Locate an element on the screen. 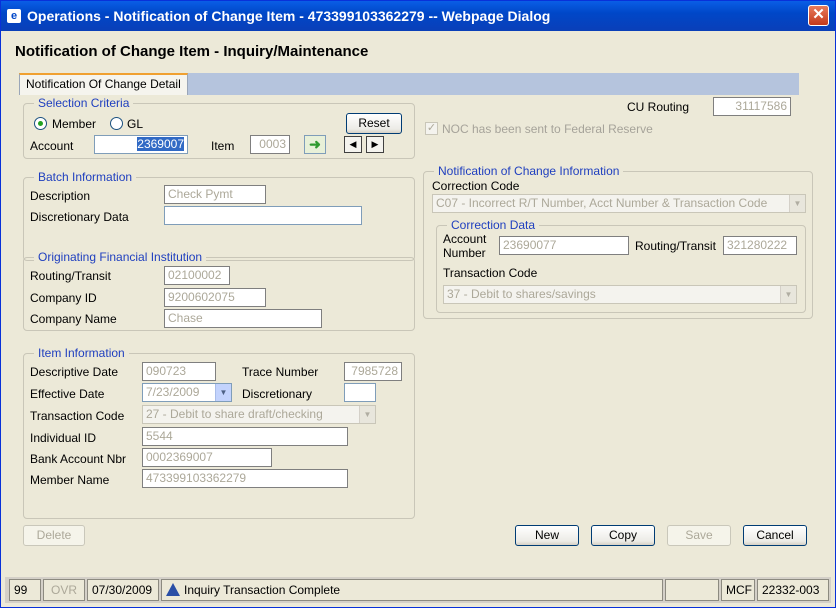 This screenshot has width=836, height=608. copy-button: Copy is located at coordinates (623, 535).